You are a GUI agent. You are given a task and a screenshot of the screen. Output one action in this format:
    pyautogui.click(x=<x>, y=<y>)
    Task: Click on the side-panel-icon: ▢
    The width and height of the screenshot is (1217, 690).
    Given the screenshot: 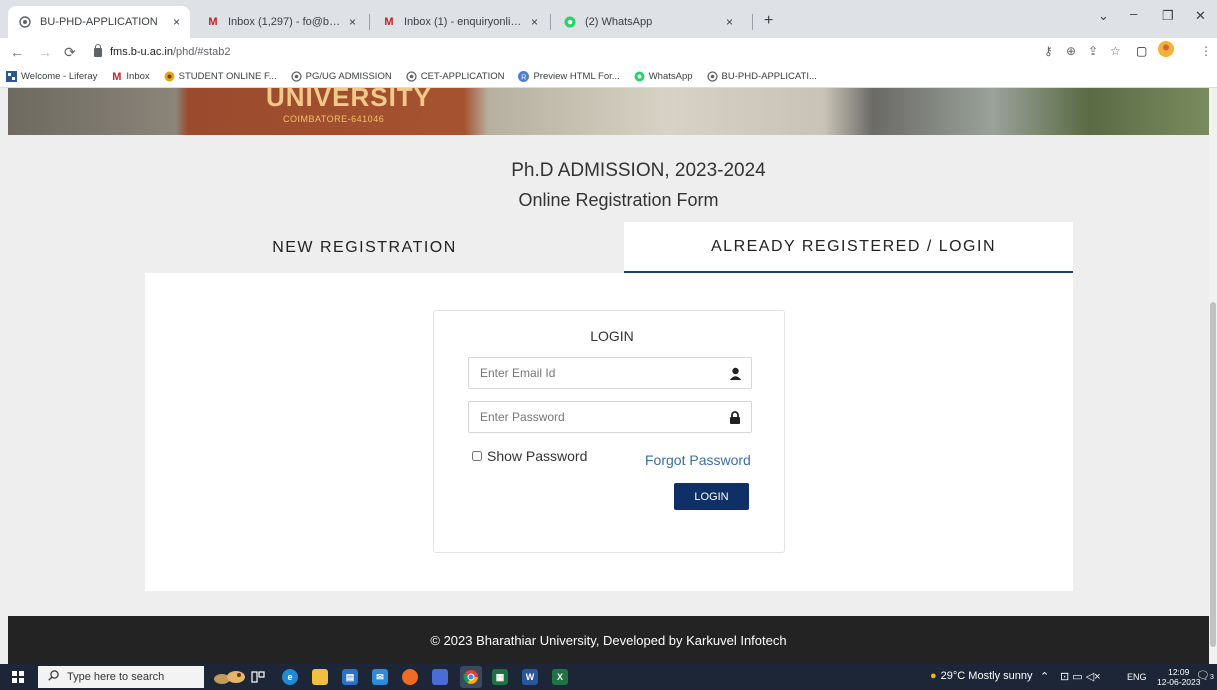 What is the action you would take?
    pyautogui.click(x=1141, y=51)
    